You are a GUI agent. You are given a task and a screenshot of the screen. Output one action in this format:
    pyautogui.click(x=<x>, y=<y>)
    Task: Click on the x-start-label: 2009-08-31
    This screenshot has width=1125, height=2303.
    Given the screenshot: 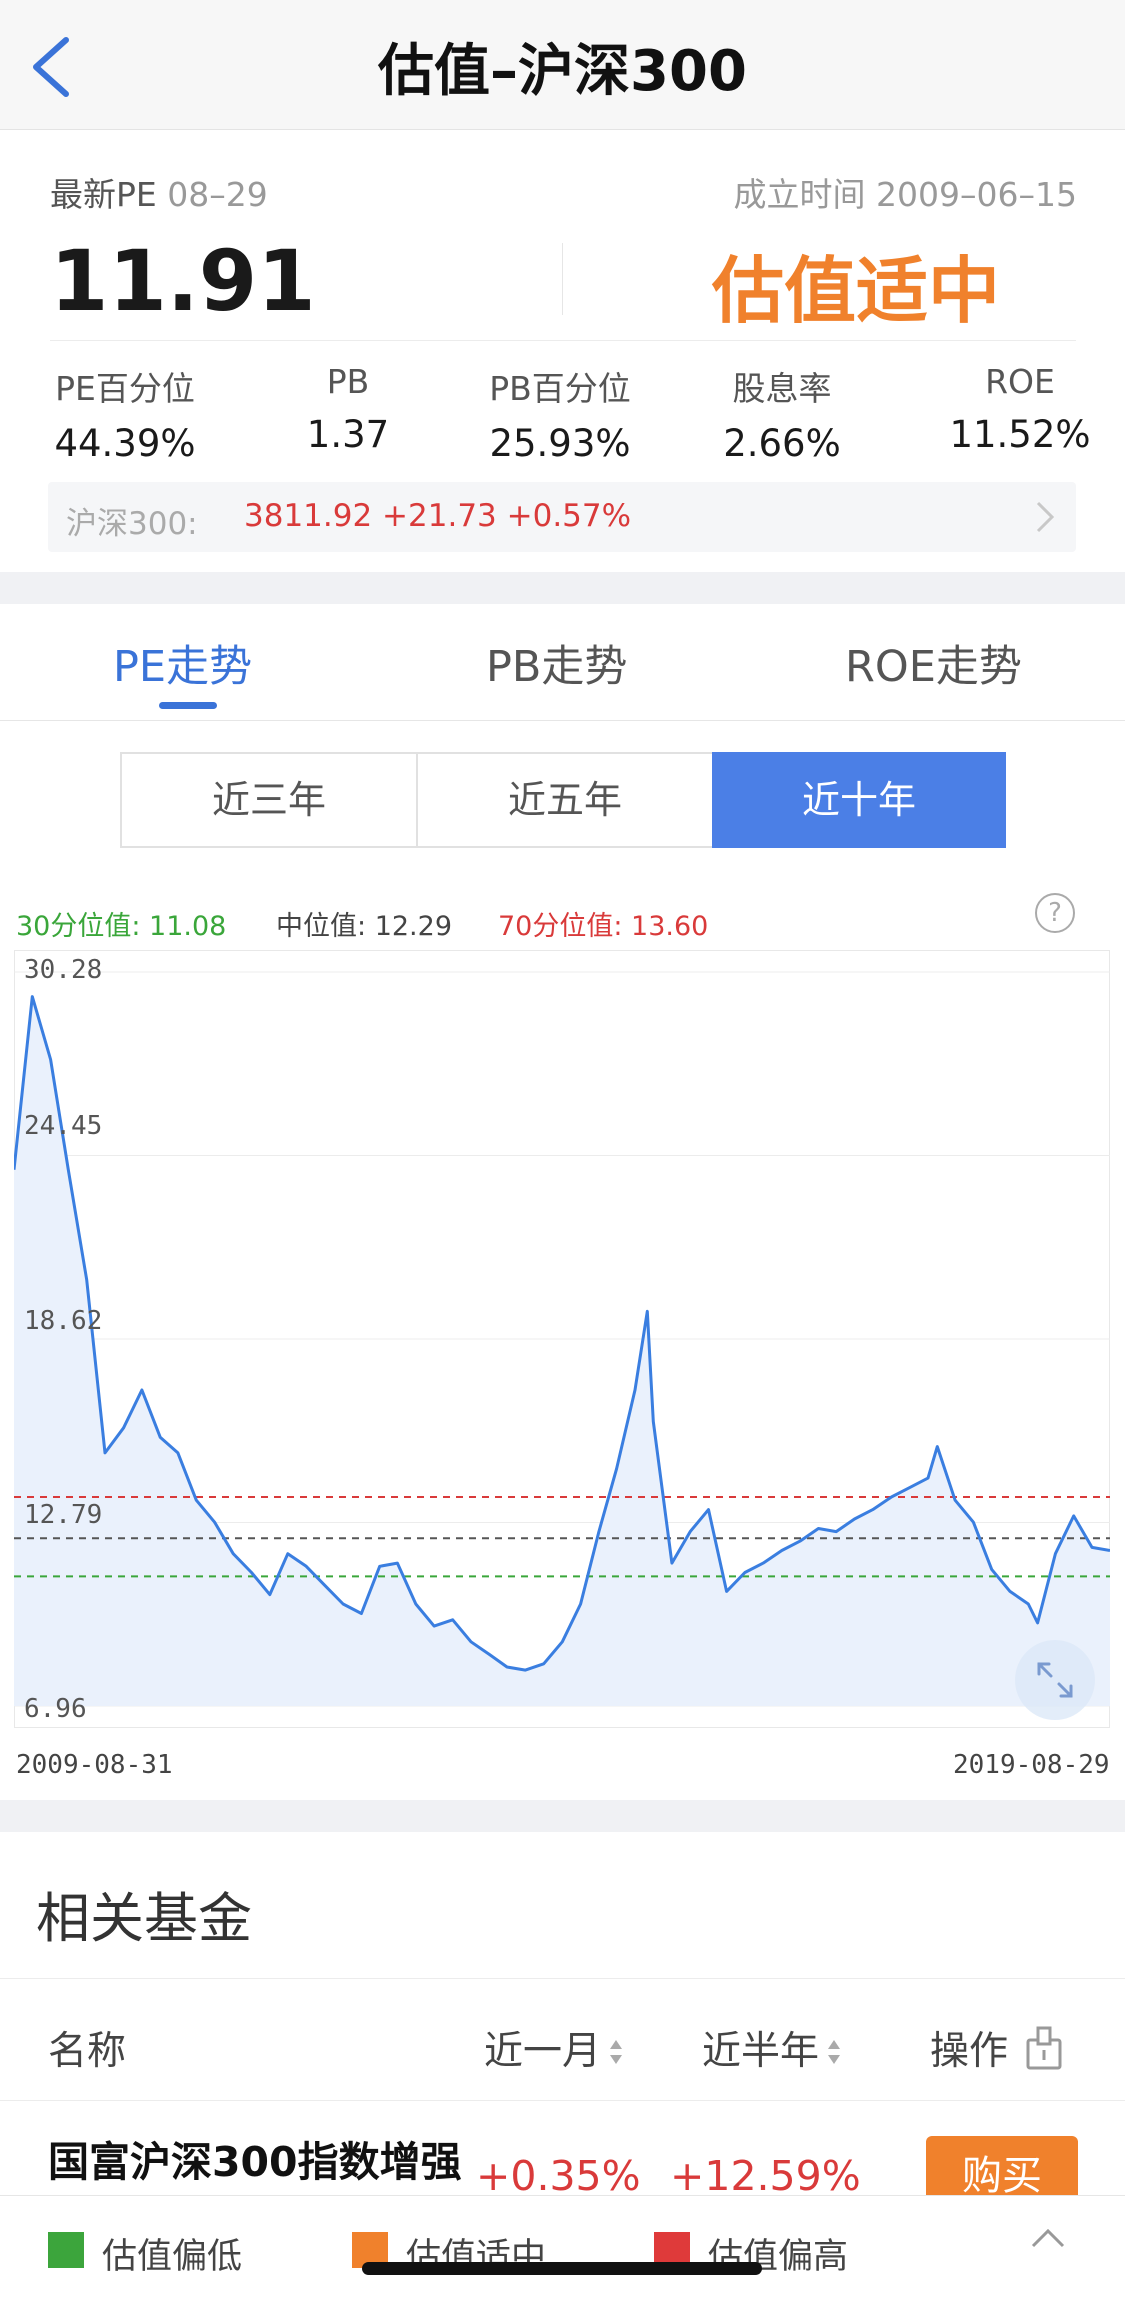 What is the action you would take?
    pyautogui.click(x=94, y=1765)
    